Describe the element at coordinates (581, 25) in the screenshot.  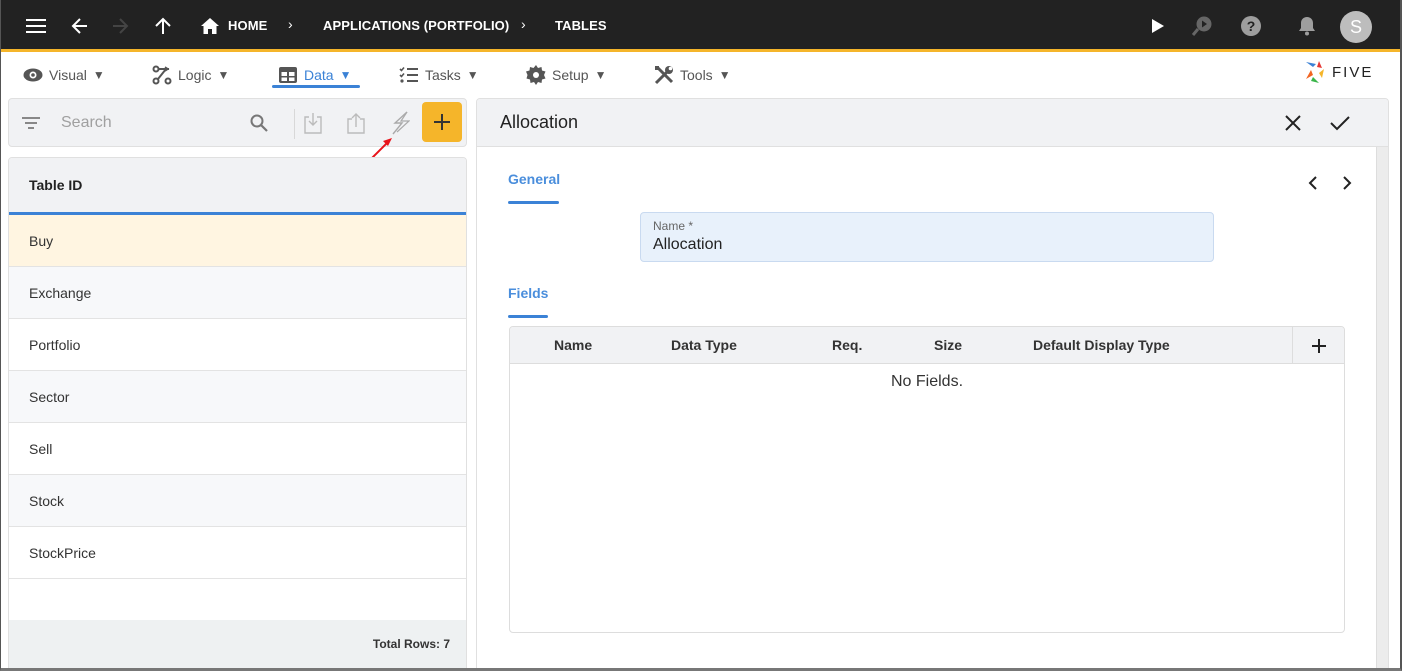
I see `breadcrumb-tables: TABLES` at that location.